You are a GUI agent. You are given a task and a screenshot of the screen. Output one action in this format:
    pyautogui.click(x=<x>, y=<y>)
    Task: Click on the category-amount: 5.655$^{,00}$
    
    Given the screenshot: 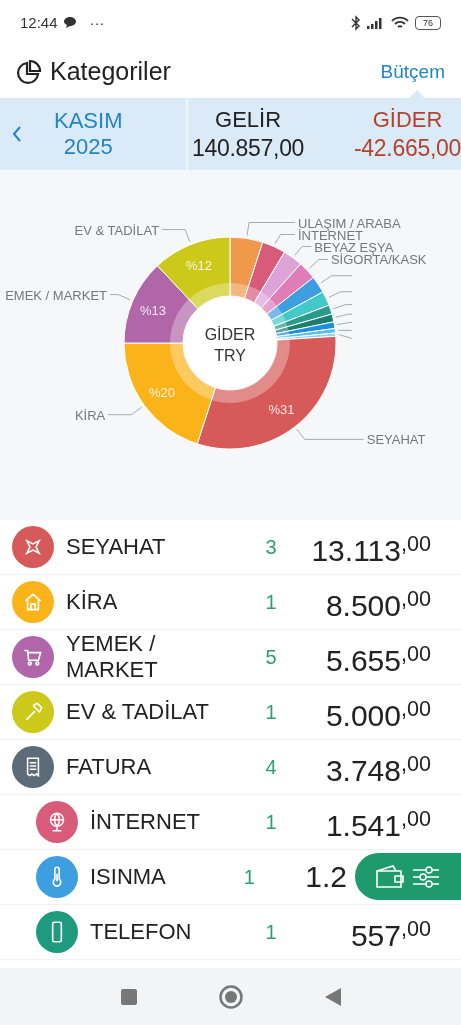 What is the action you would take?
    pyautogui.click(x=377, y=658)
    